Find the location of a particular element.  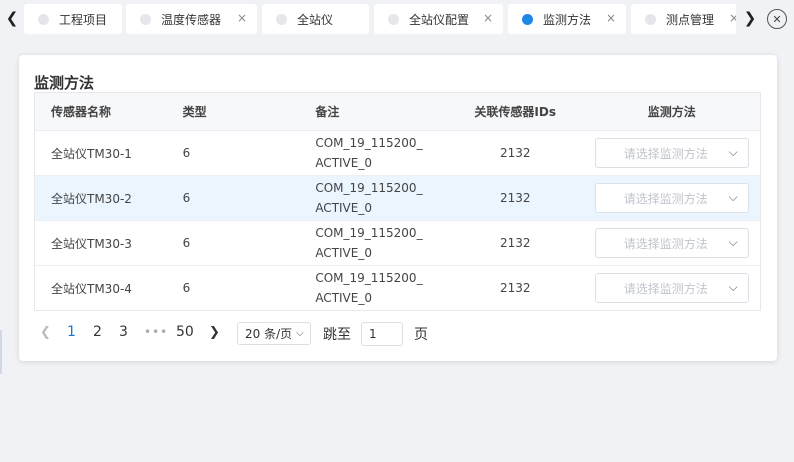

page-number-last: 50 is located at coordinates (185, 332).